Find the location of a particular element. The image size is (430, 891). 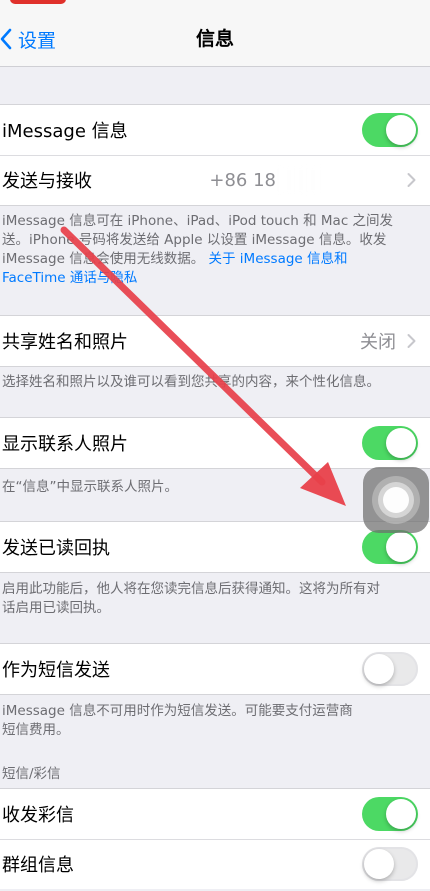

privacy-link-part-1: 关于 iMessage 信息和 is located at coordinates (278, 259).